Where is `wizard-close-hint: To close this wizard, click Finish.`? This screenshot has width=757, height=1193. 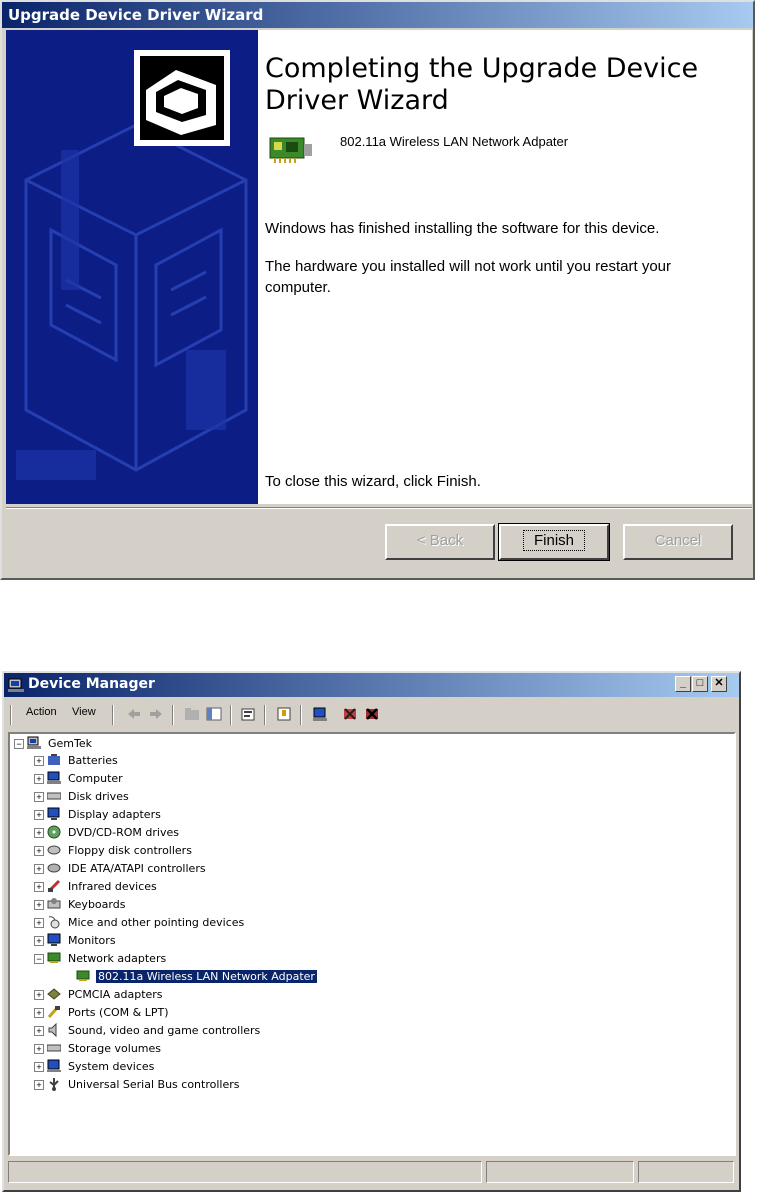
wizard-close-hint: To close this wizard, click Finish. is located at coordinates (373, 481).